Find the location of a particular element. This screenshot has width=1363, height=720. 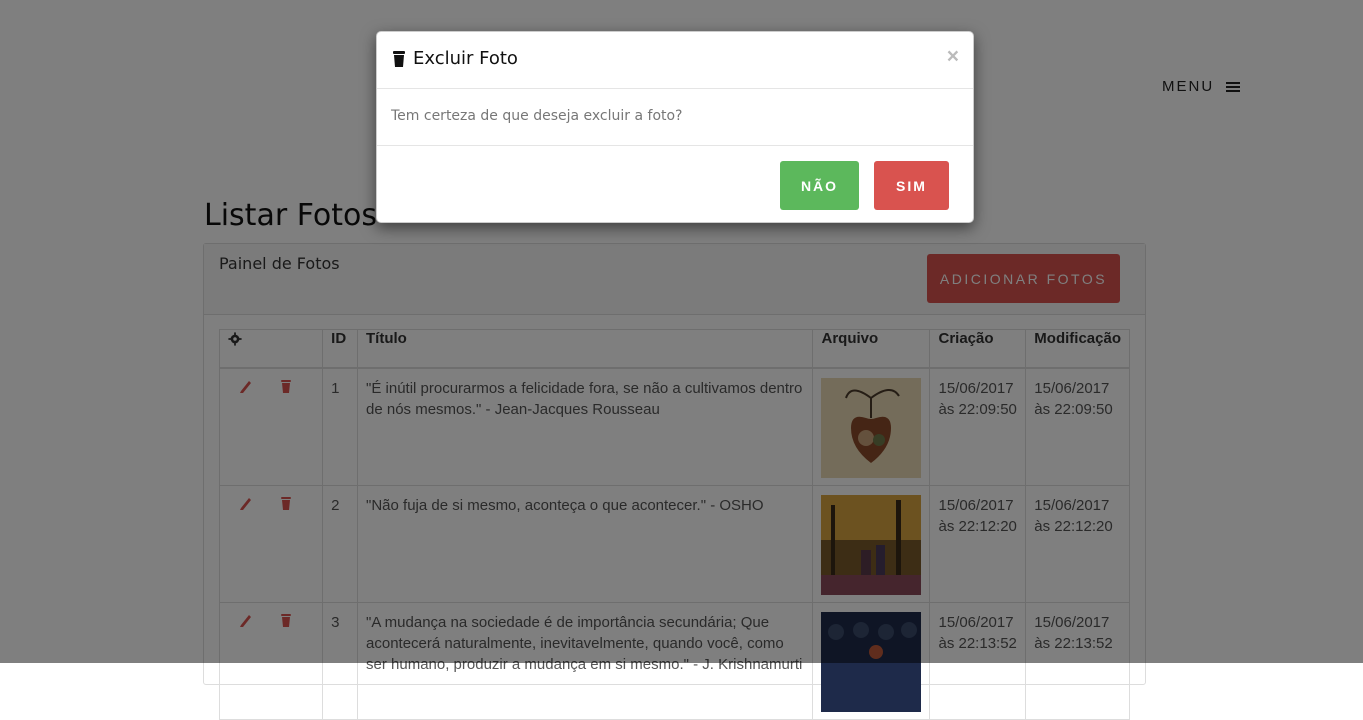

modal-header: Excluir Foto × is located at coordinates (675, 60).